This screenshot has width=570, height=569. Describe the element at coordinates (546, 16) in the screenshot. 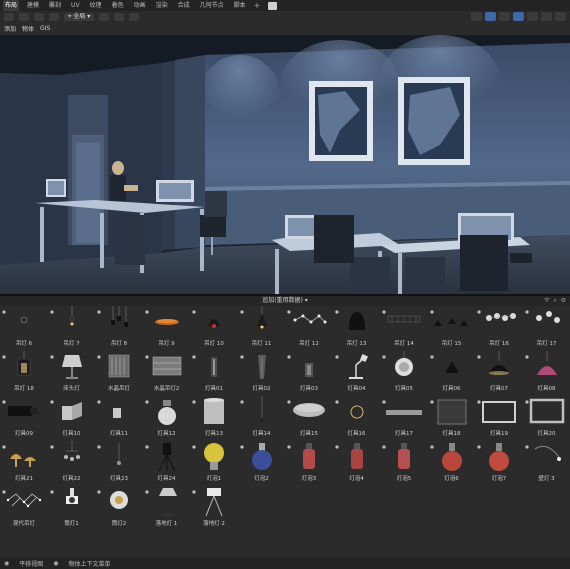

I see `material-shading-button` at that location.